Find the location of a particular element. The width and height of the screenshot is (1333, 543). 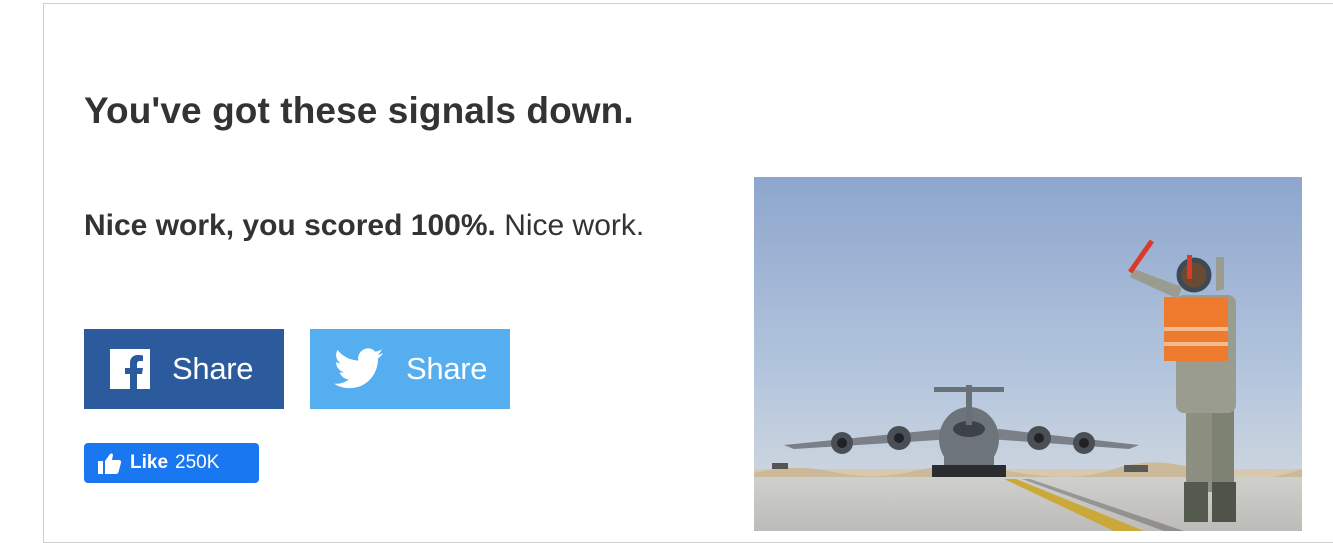

facebook-share-label: Share is located at coordinates (213, 368).